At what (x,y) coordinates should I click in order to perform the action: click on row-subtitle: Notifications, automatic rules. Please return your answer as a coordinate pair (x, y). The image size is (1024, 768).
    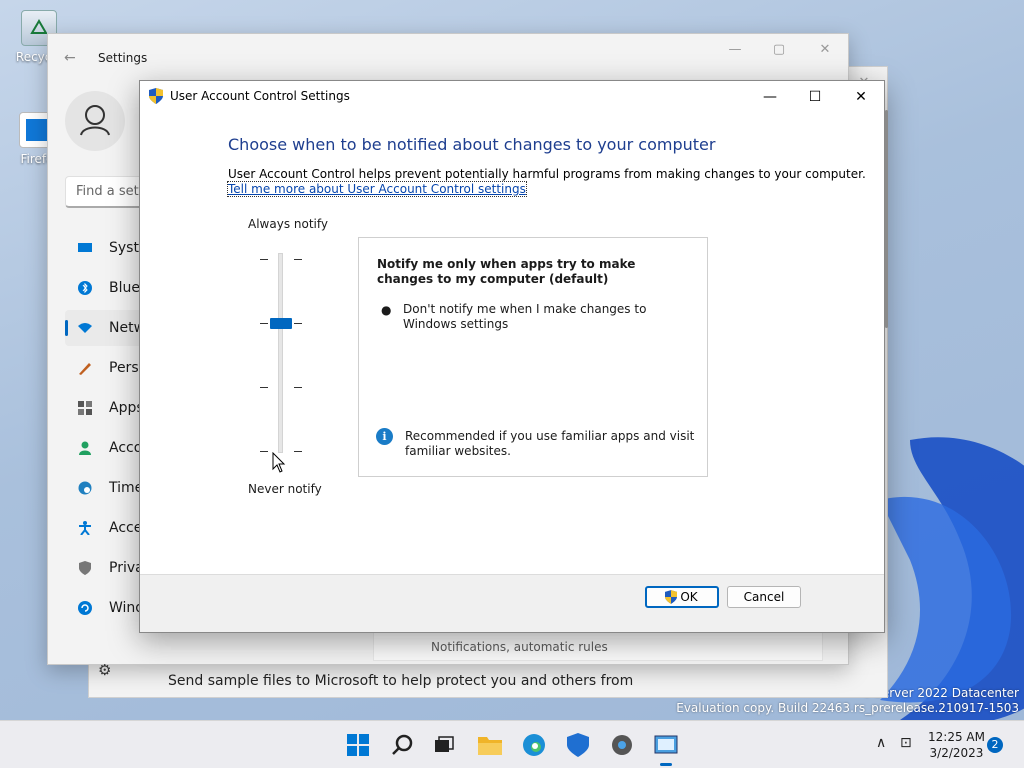
    Looking at the image, I should click on (519, 647).